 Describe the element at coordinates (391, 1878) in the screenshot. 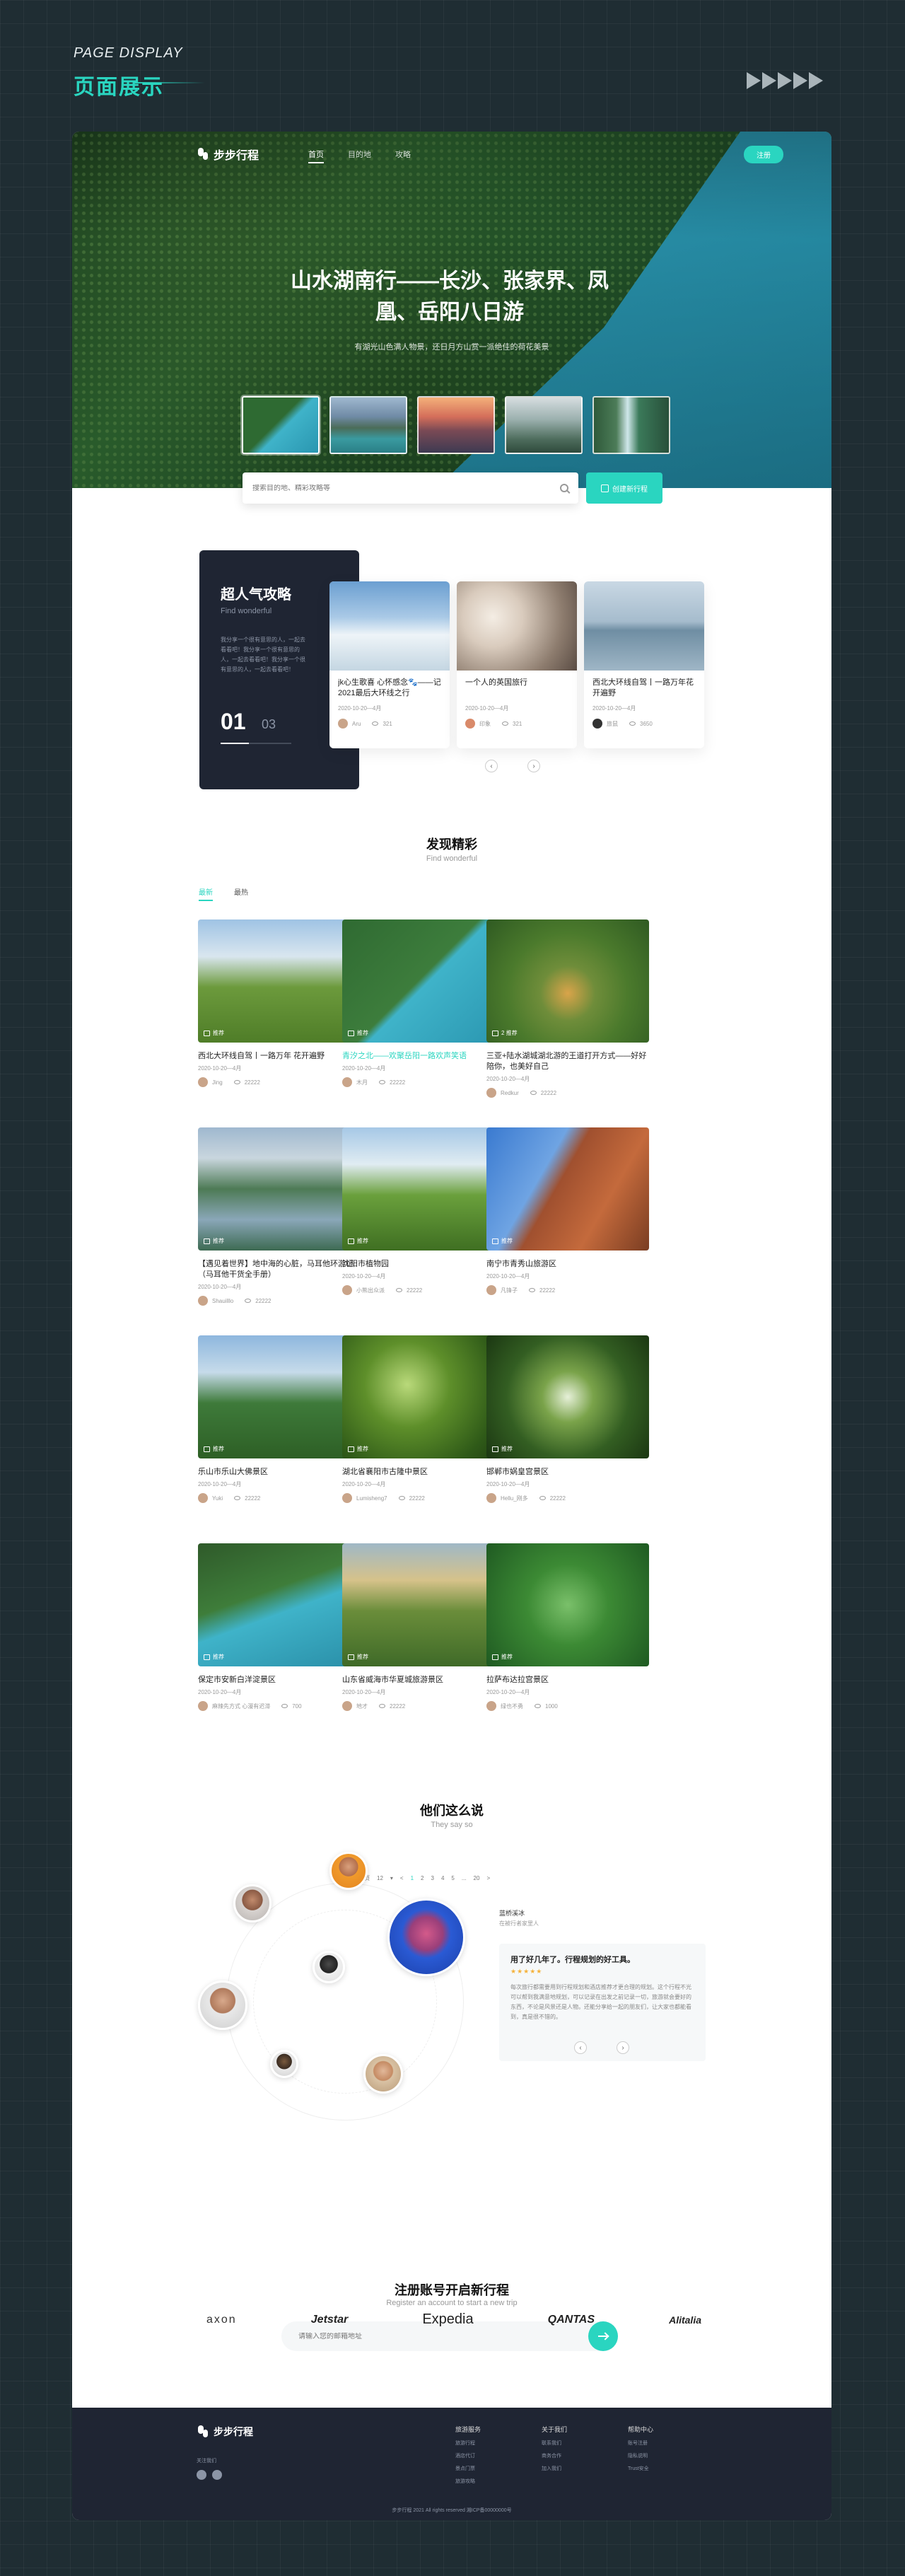

I see `chevron-down-icon: ▾` at that location.